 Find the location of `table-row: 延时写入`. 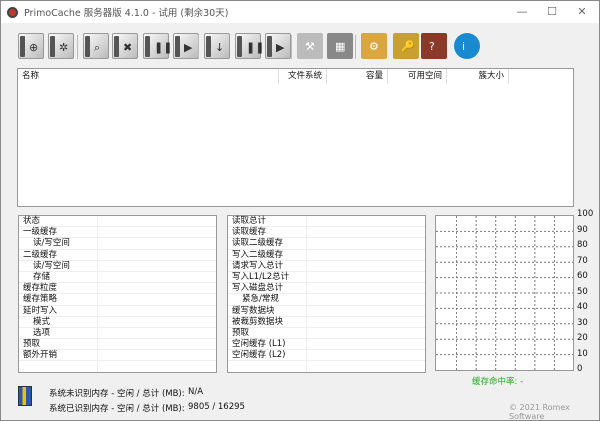

table-row: 延时写入 is located at coordinates (117, 311).